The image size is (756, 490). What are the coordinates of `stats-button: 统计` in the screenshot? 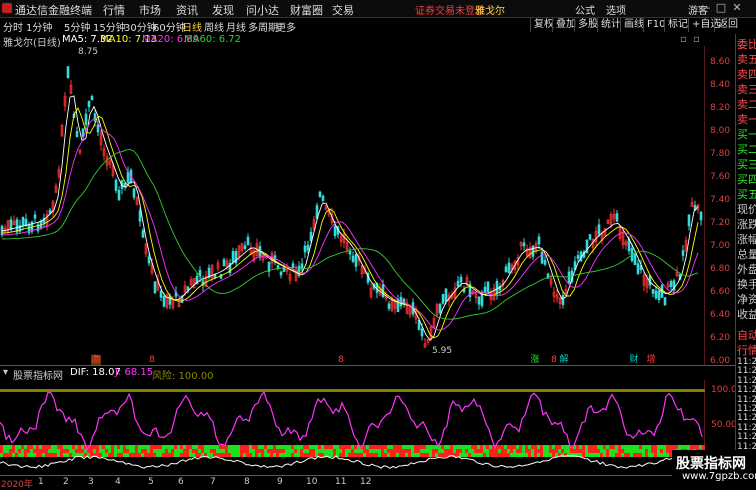 It's located at (609, 25).